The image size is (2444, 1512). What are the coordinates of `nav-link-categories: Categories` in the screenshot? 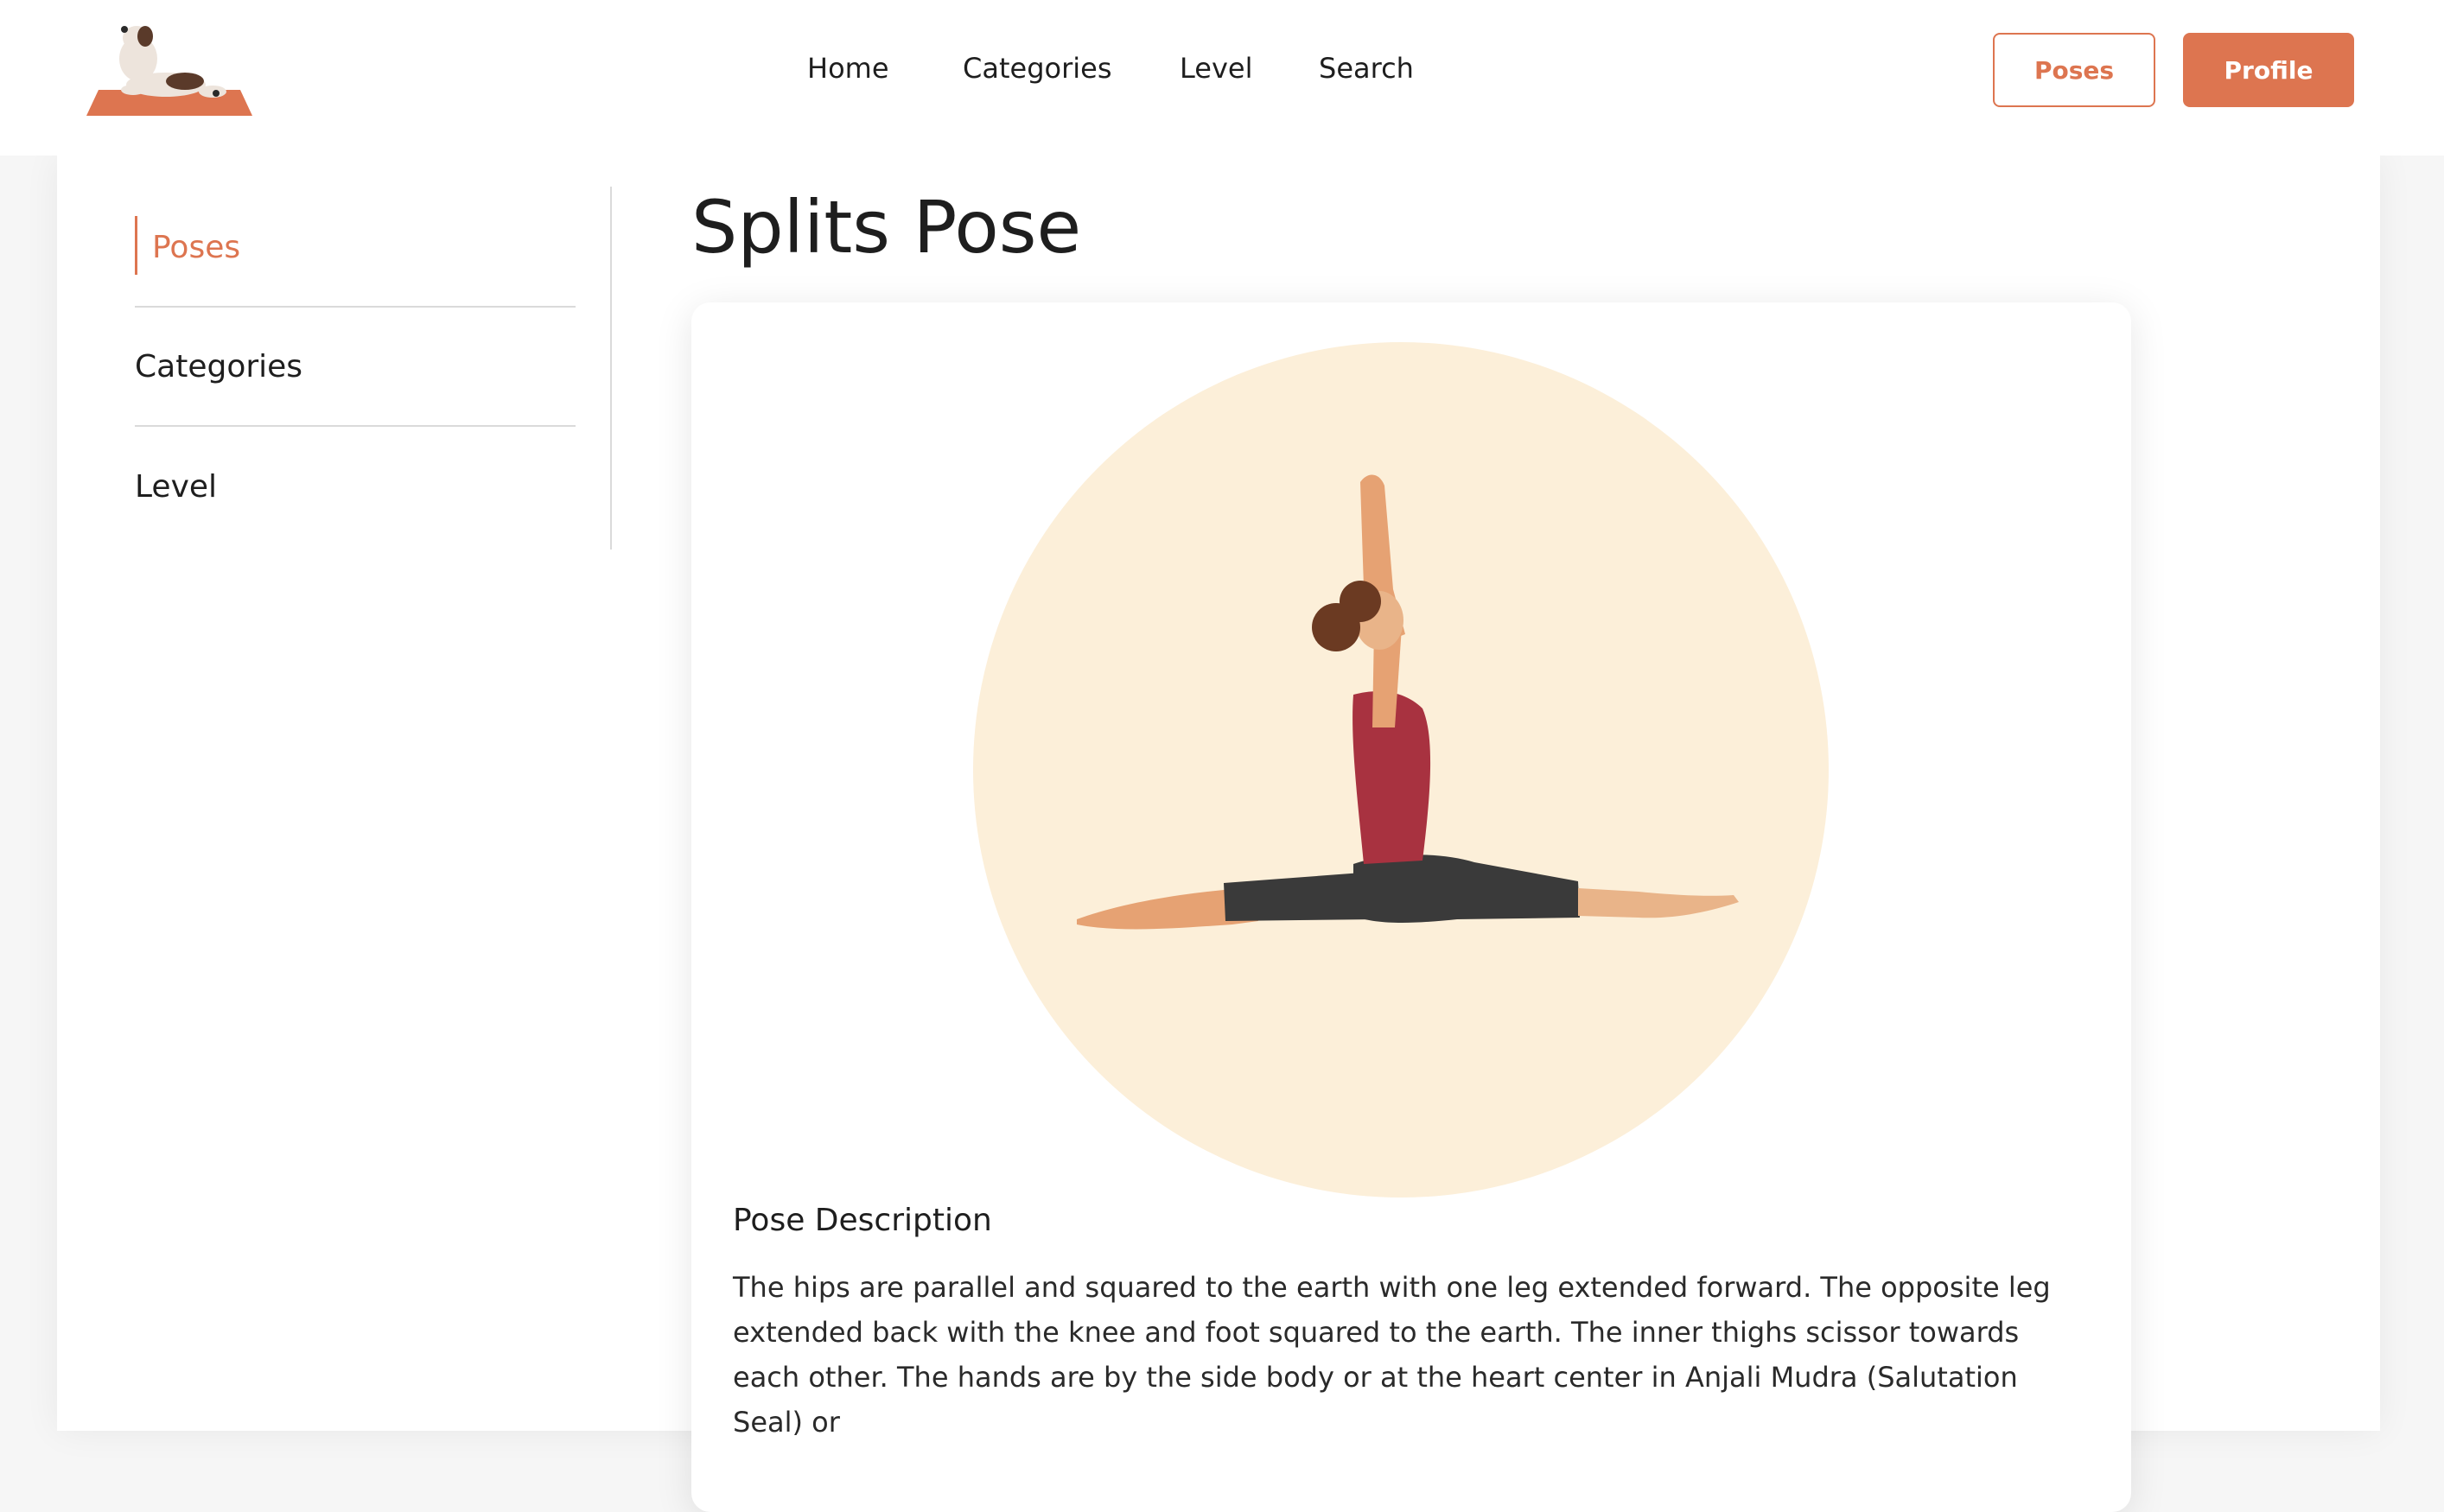 It's located at (1037, 68).